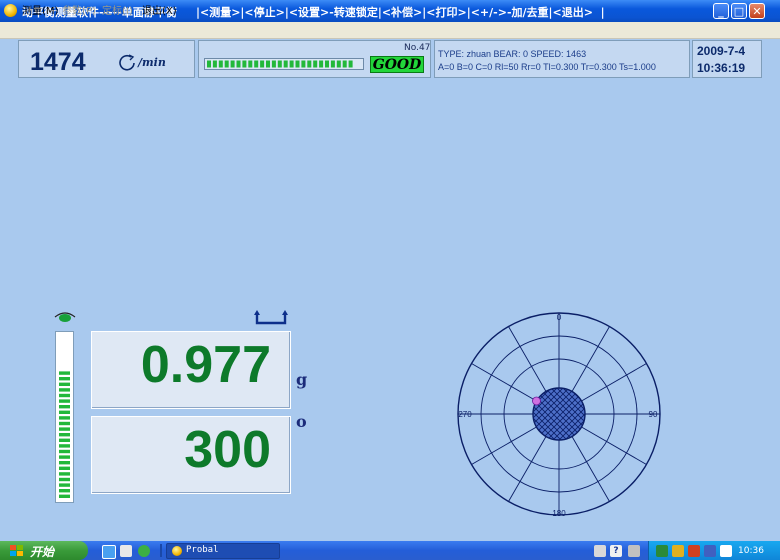 This screenshot has width=780, height=560. Describe the element at coordinates (616, 551) in the screenshot. I see `help-icon: ?` at that location.